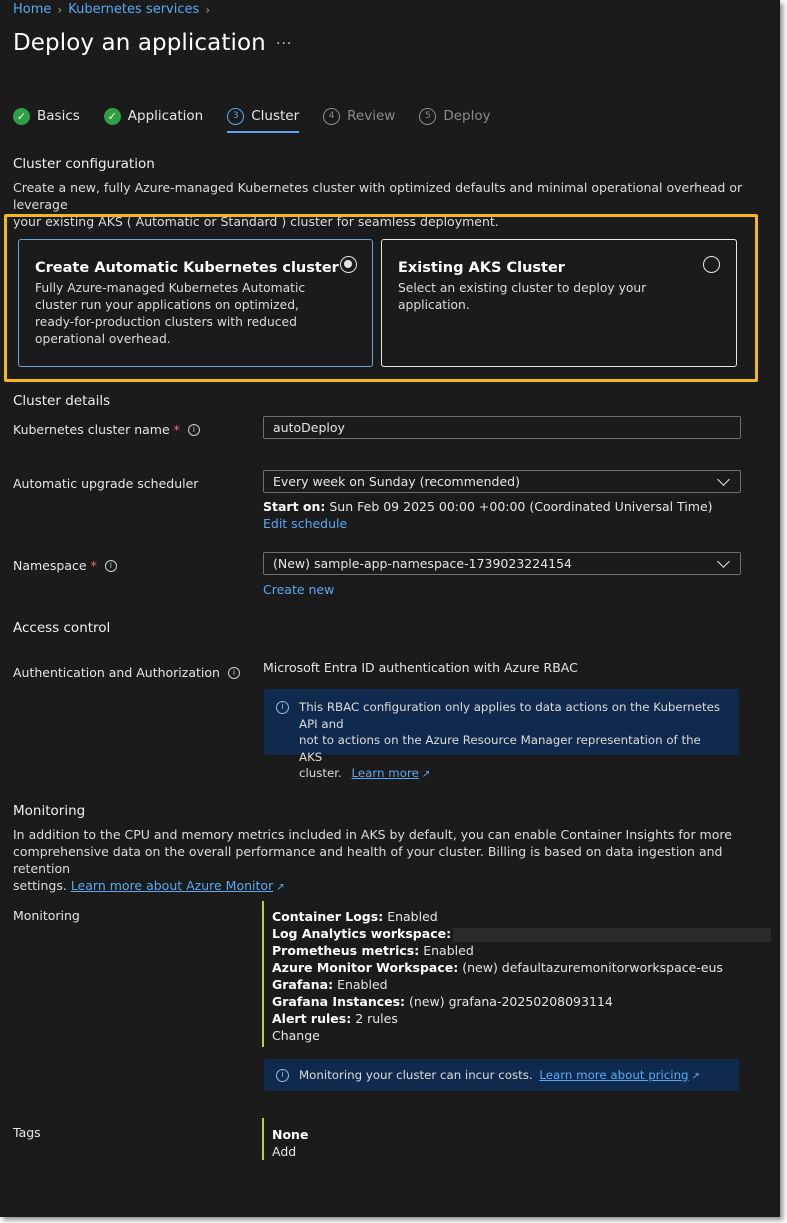 Image resolution: width=787 pixels, height=1223 pixels. What do you see at coordinates (294, 506) in the screenshot?
I see `start-on-label: Start on:` at bounding box center [294, 506].